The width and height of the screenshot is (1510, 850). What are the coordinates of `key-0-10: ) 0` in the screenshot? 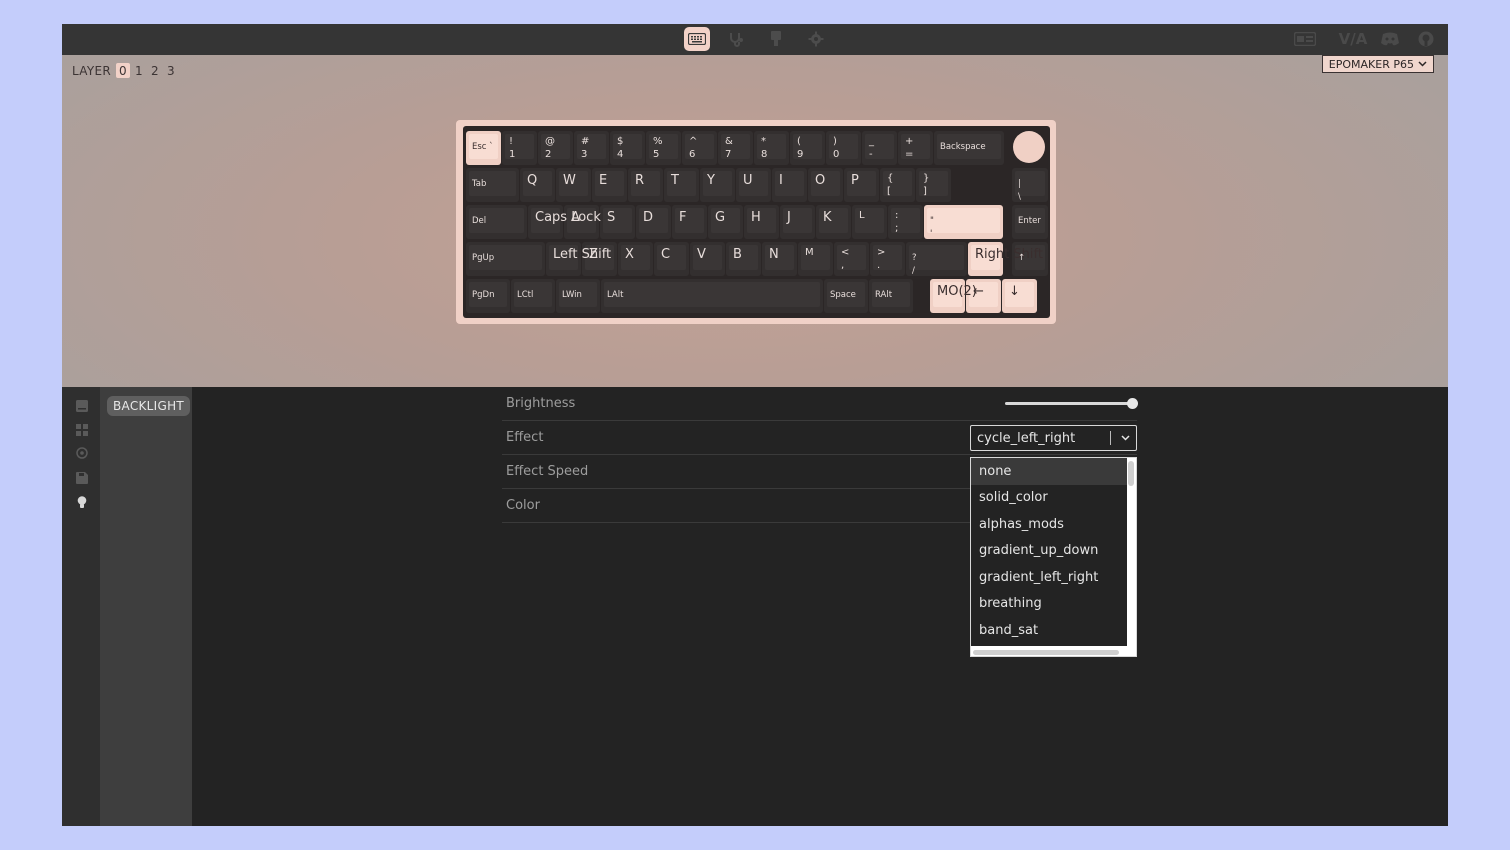 It's located at (843, 148).